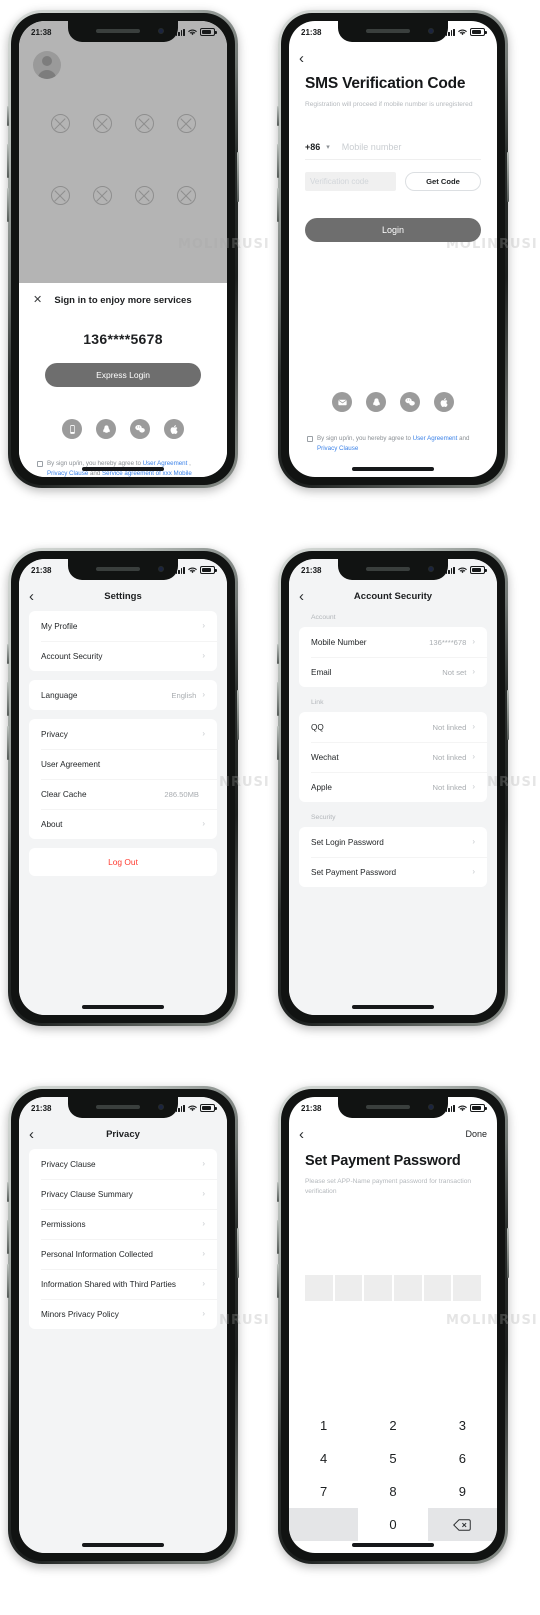 The width and height of the screenshot is (540, 1615). What do you see at coordinates (462, 1524) in the screenshot?
I see `backspace-icon` at bounding box center [462, 1524].